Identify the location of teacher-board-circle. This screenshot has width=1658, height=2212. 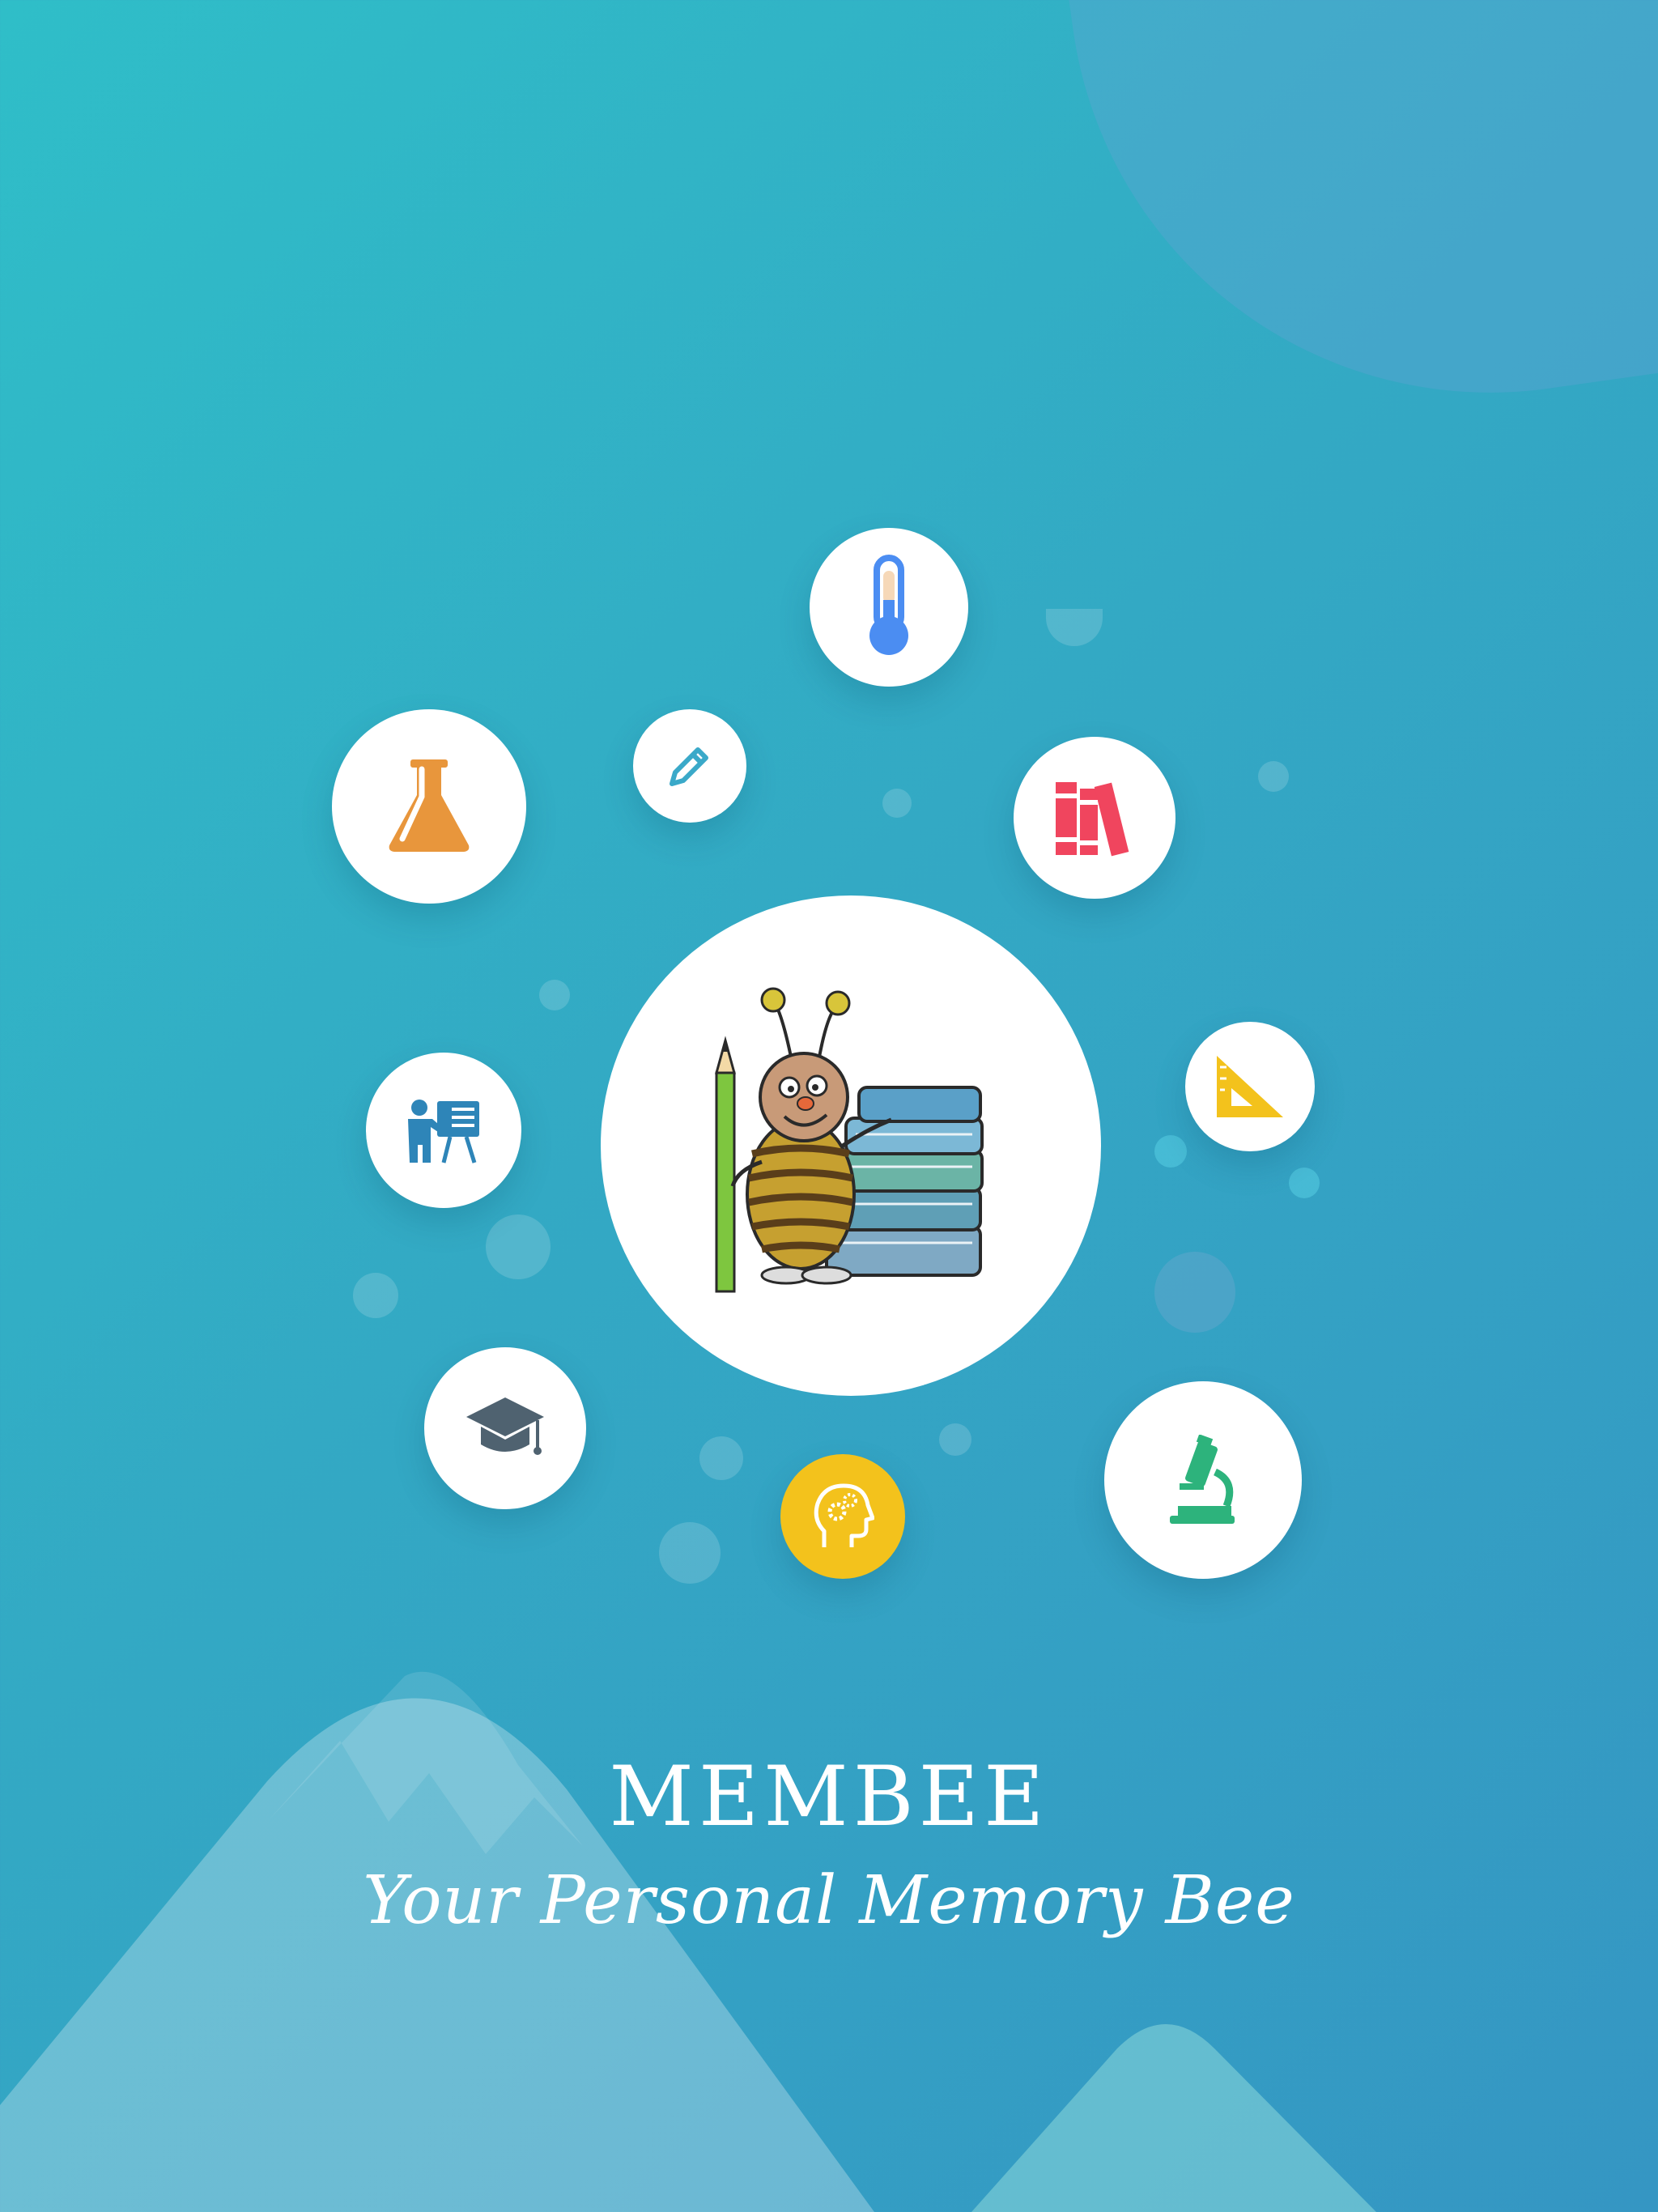
(443, 1130).